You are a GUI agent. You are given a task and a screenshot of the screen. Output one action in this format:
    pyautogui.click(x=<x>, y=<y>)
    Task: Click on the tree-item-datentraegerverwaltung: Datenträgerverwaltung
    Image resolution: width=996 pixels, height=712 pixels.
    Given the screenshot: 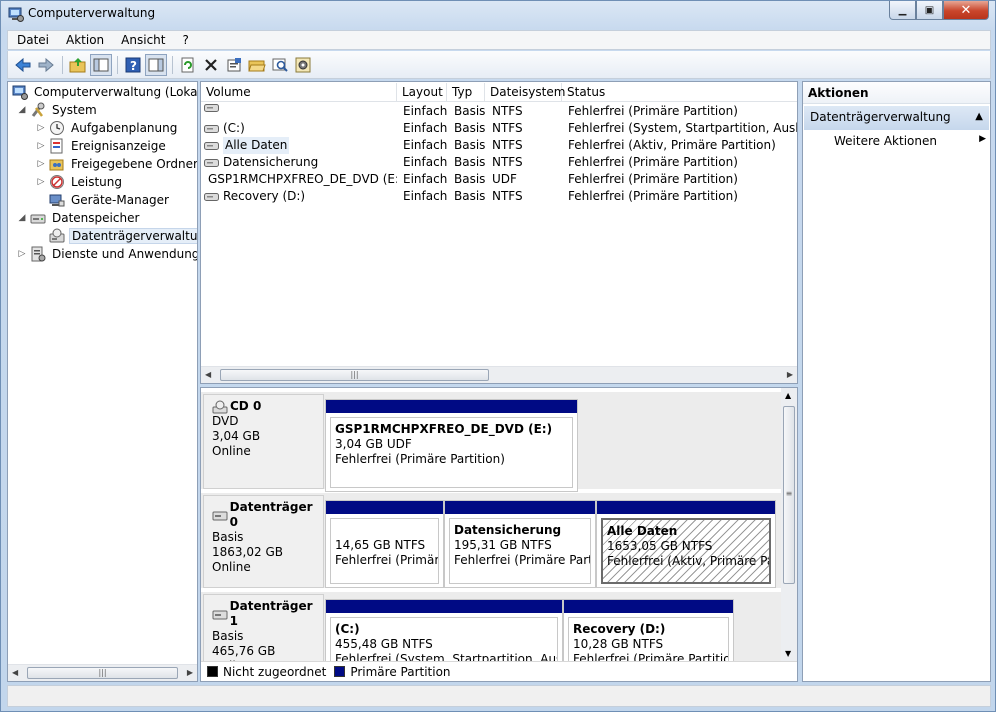 What is the action you would take?
    pyautogui.click(x=122, y=236)
    